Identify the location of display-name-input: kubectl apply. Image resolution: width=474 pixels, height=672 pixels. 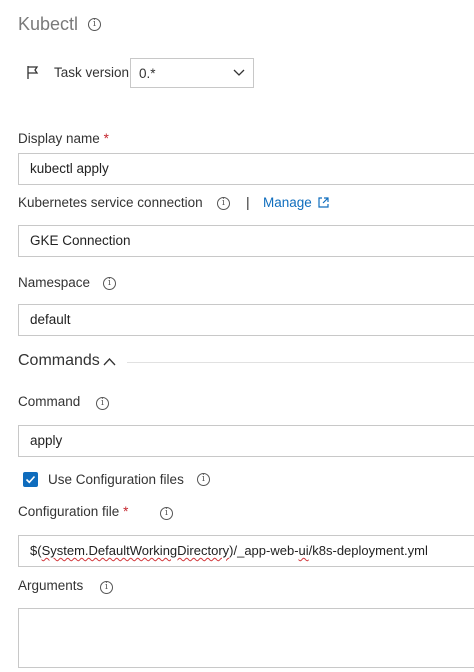
(246, 169).